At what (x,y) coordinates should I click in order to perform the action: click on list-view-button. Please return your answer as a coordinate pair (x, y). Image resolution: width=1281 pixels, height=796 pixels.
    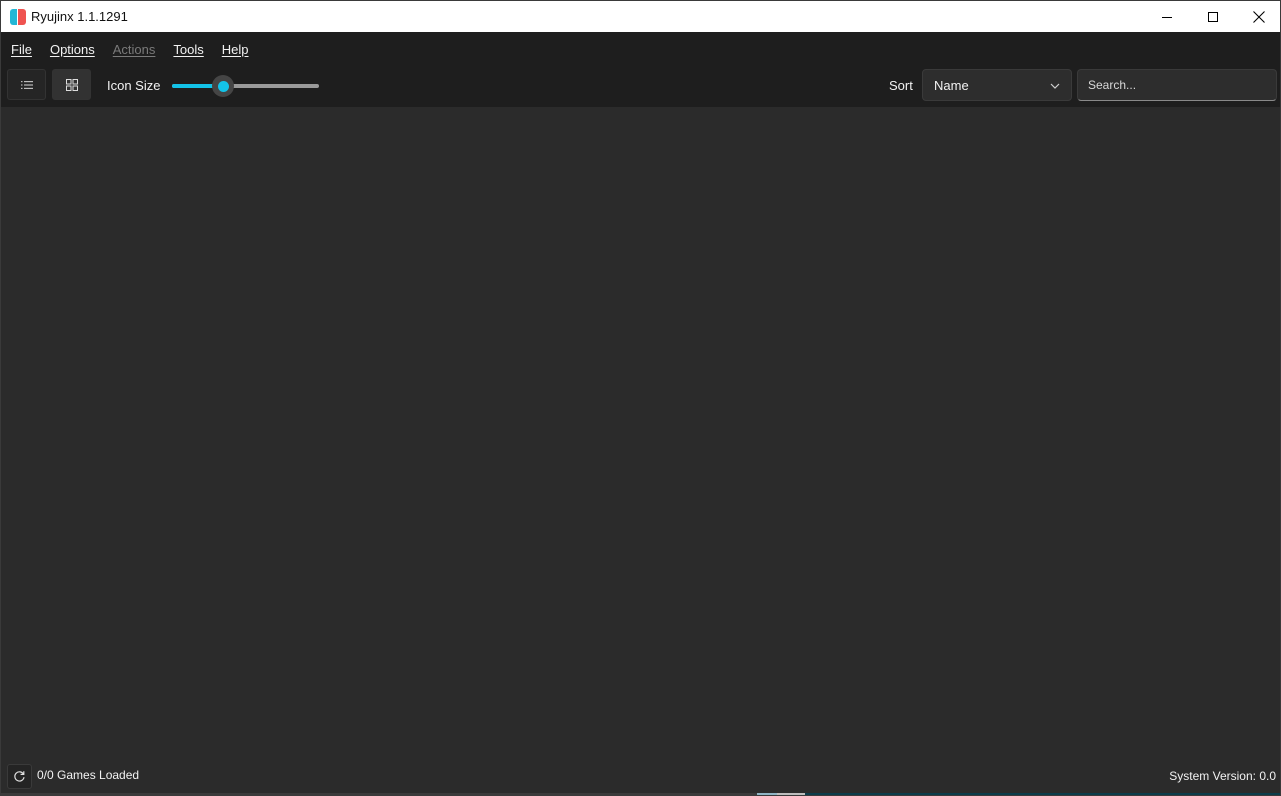
    Looking at the image, I should click on (26, 84).